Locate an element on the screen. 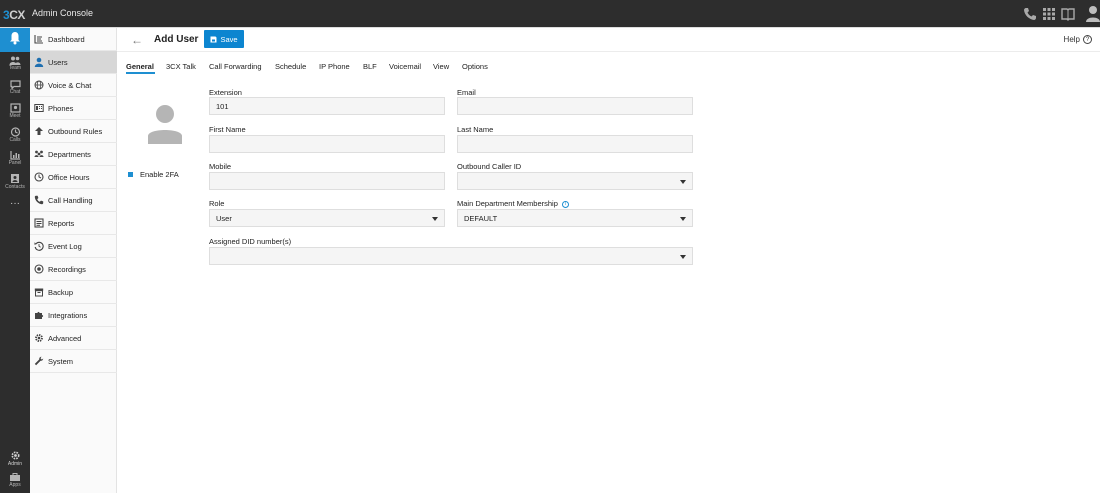 This screenshot has height=494, width=1100. mobile-input is located at coordinates (327, 181).